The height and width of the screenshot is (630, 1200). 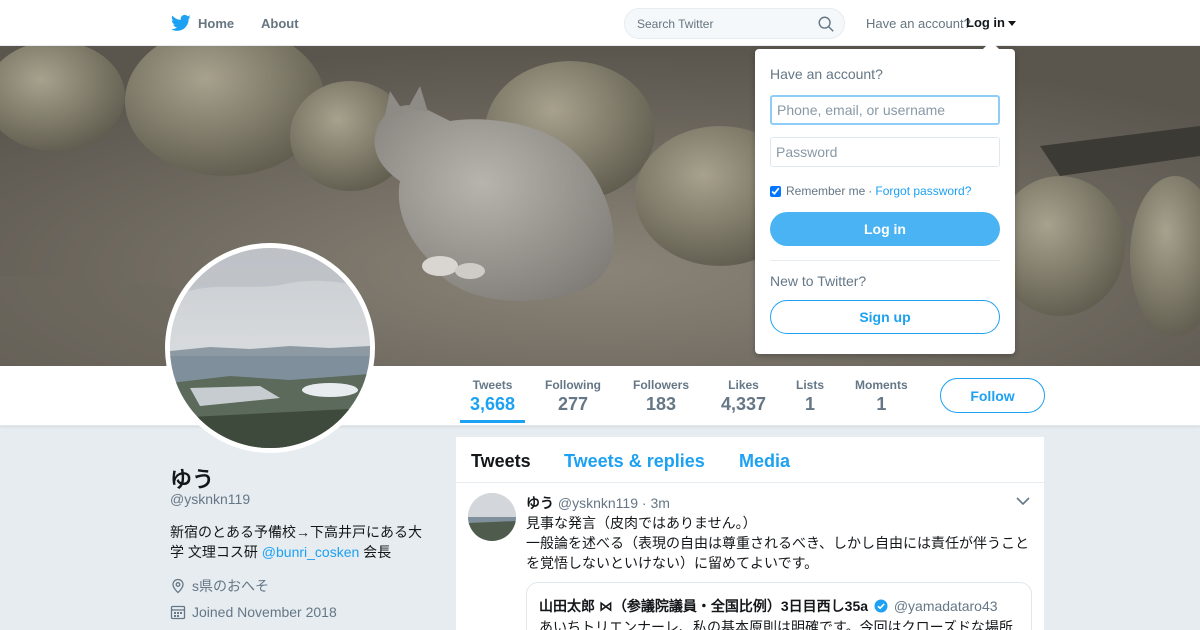 What do you see at coordinates (573, 404) in the screenshot?
I see `stat-value: 277` at bounding box center [573, 404].